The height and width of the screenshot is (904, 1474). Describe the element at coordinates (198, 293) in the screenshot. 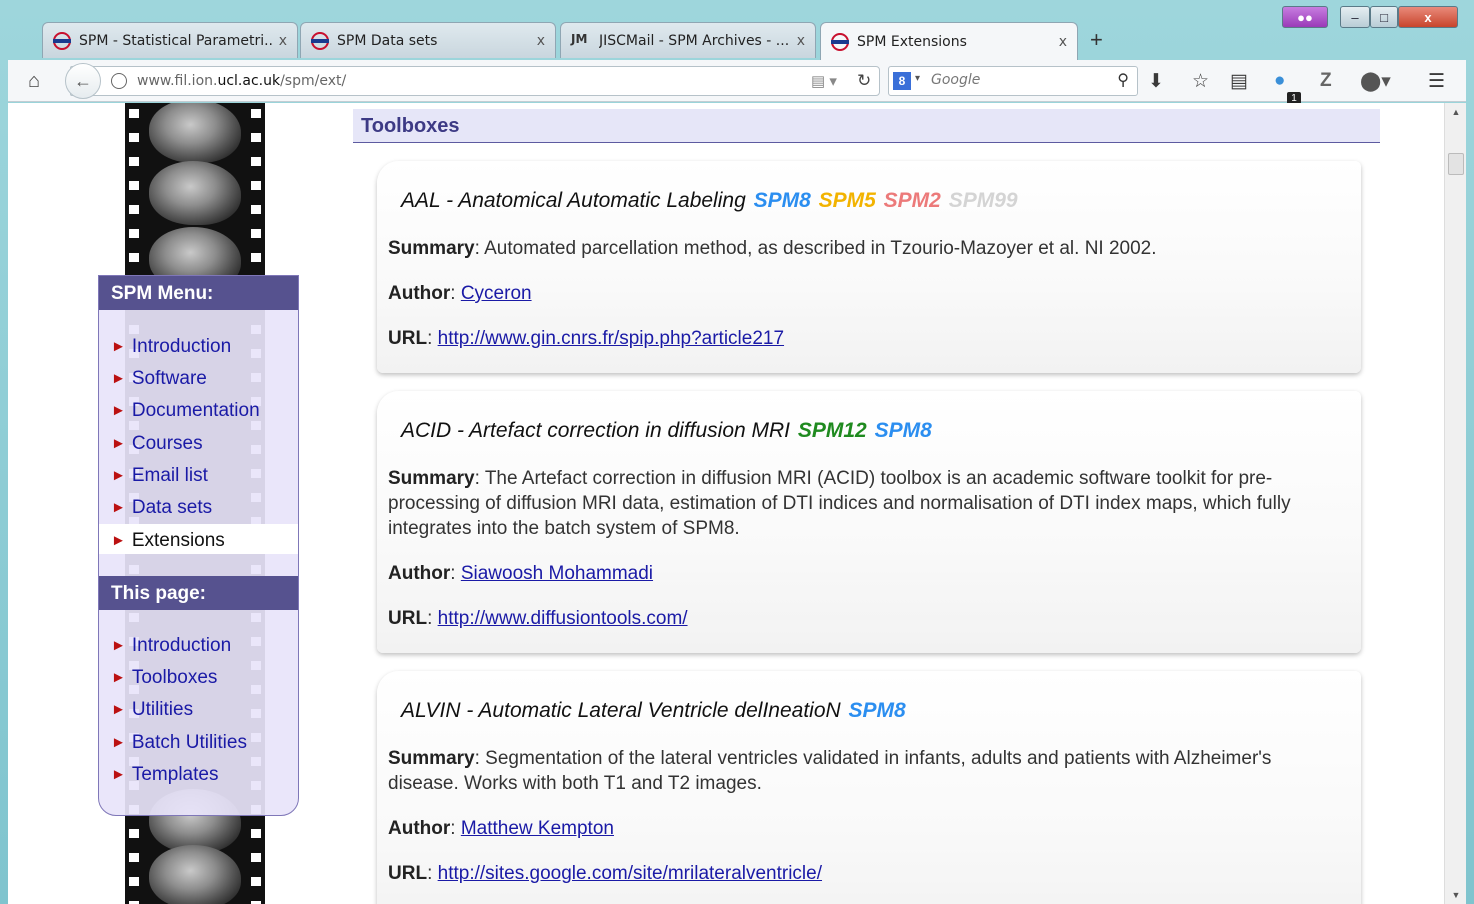

I see `menu-heading: SPM Menu:` at that location.